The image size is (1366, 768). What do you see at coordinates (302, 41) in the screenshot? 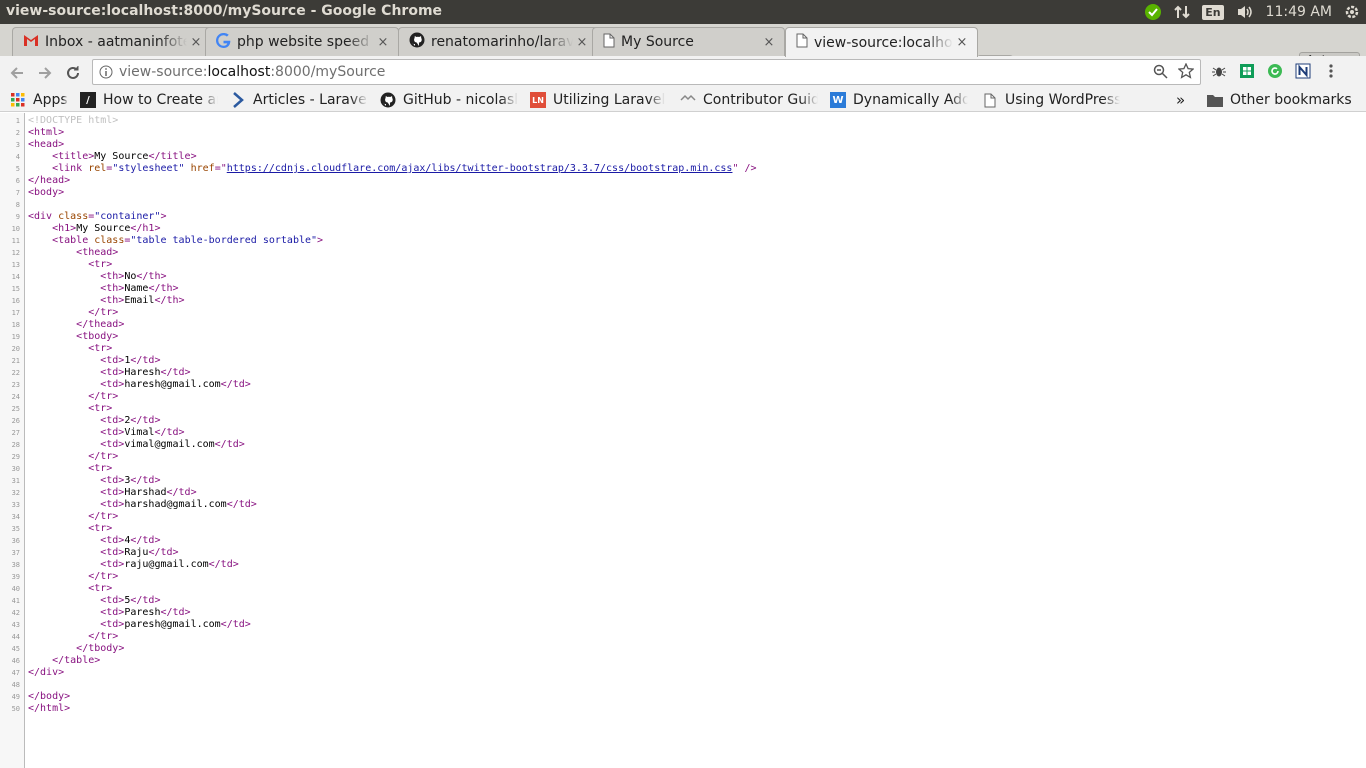
I see `tab-php-website-speed: php website speed ×` at bounding box center [302, 41].